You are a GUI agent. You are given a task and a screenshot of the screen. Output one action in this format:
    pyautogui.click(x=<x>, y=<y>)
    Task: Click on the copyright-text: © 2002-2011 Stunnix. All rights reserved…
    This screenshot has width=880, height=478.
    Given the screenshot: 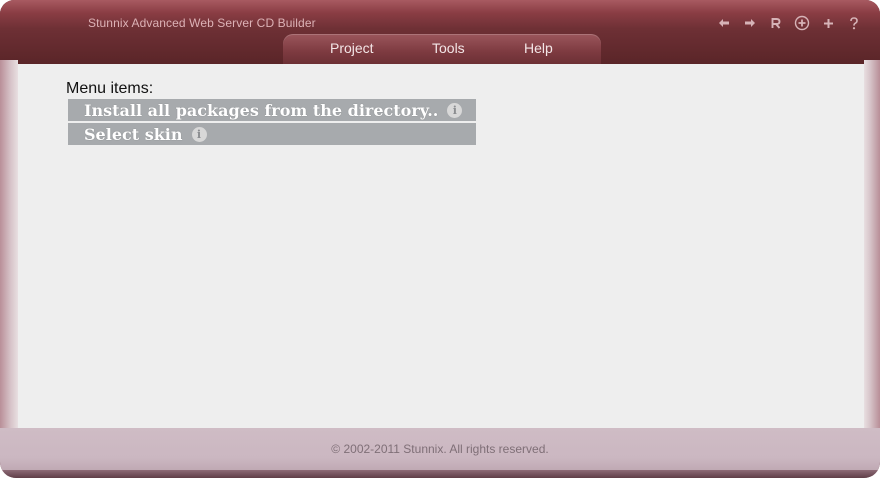 What is the action you would take?
    pyautogui.click(x=440, y=449)
    